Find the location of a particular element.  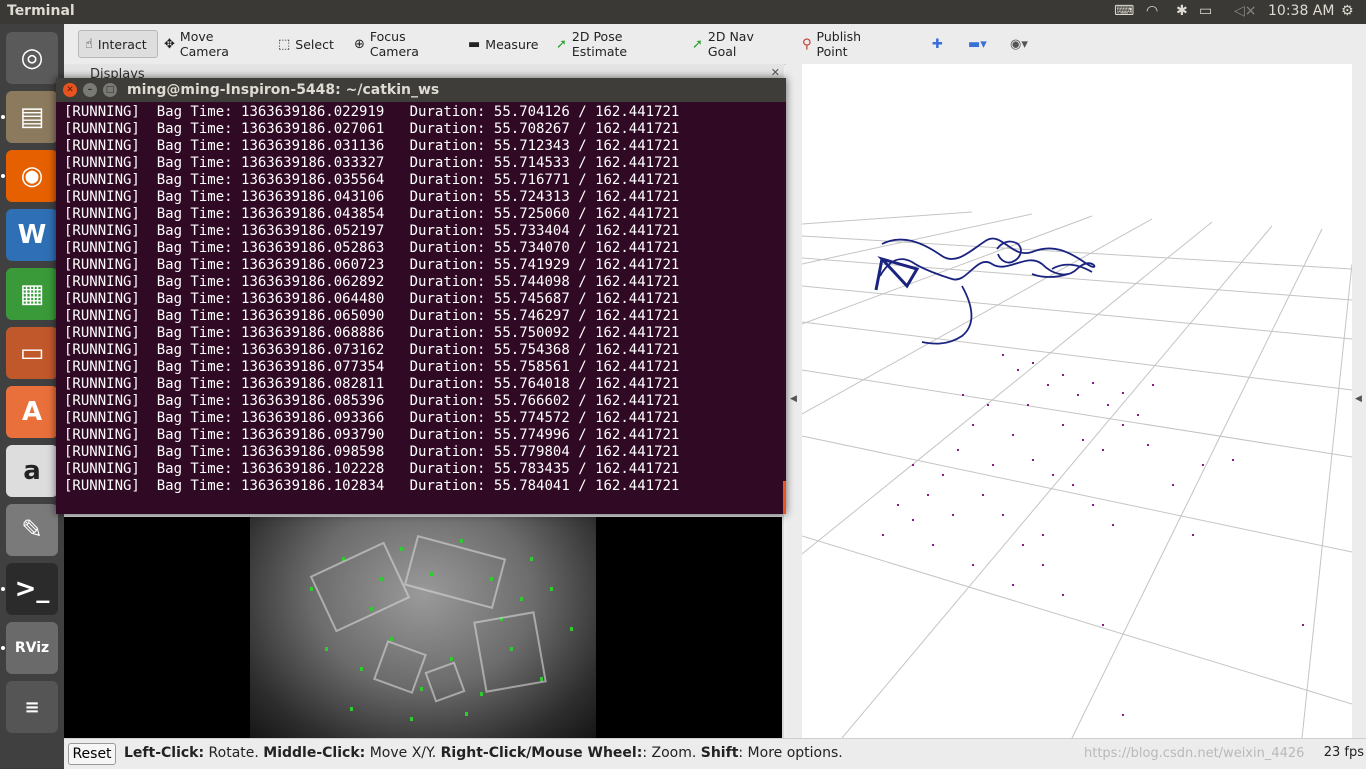

battery-icon: ▭ is located at coordinates (1205, 11).